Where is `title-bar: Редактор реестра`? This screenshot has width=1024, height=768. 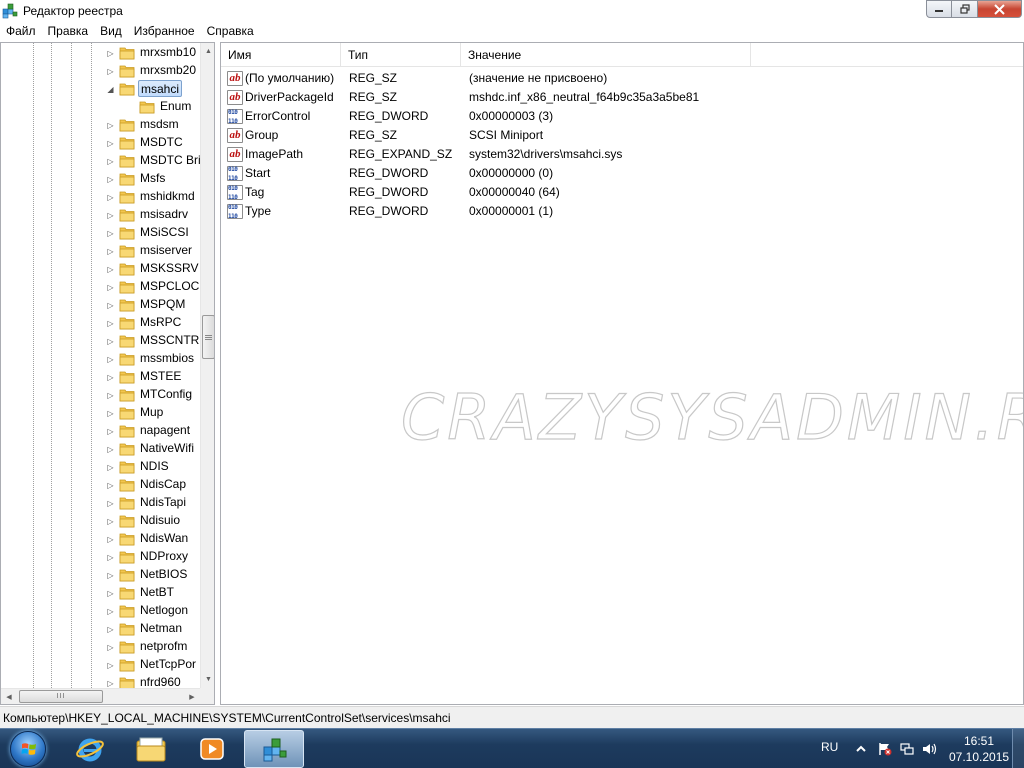
title-bar: Редактор реестра is located at coordinates (512, 11).